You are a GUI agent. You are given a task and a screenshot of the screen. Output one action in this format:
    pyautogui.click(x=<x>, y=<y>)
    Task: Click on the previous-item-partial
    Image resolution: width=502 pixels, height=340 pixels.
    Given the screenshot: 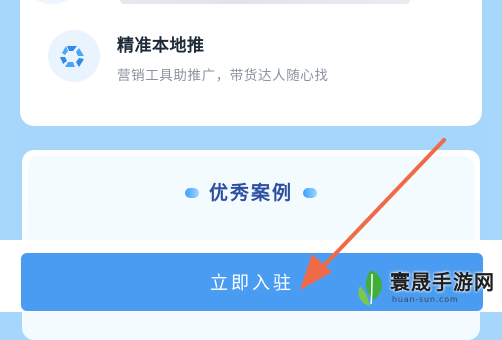 What is the action you would take?
    pyautogui.click(x=220, y=3)
    